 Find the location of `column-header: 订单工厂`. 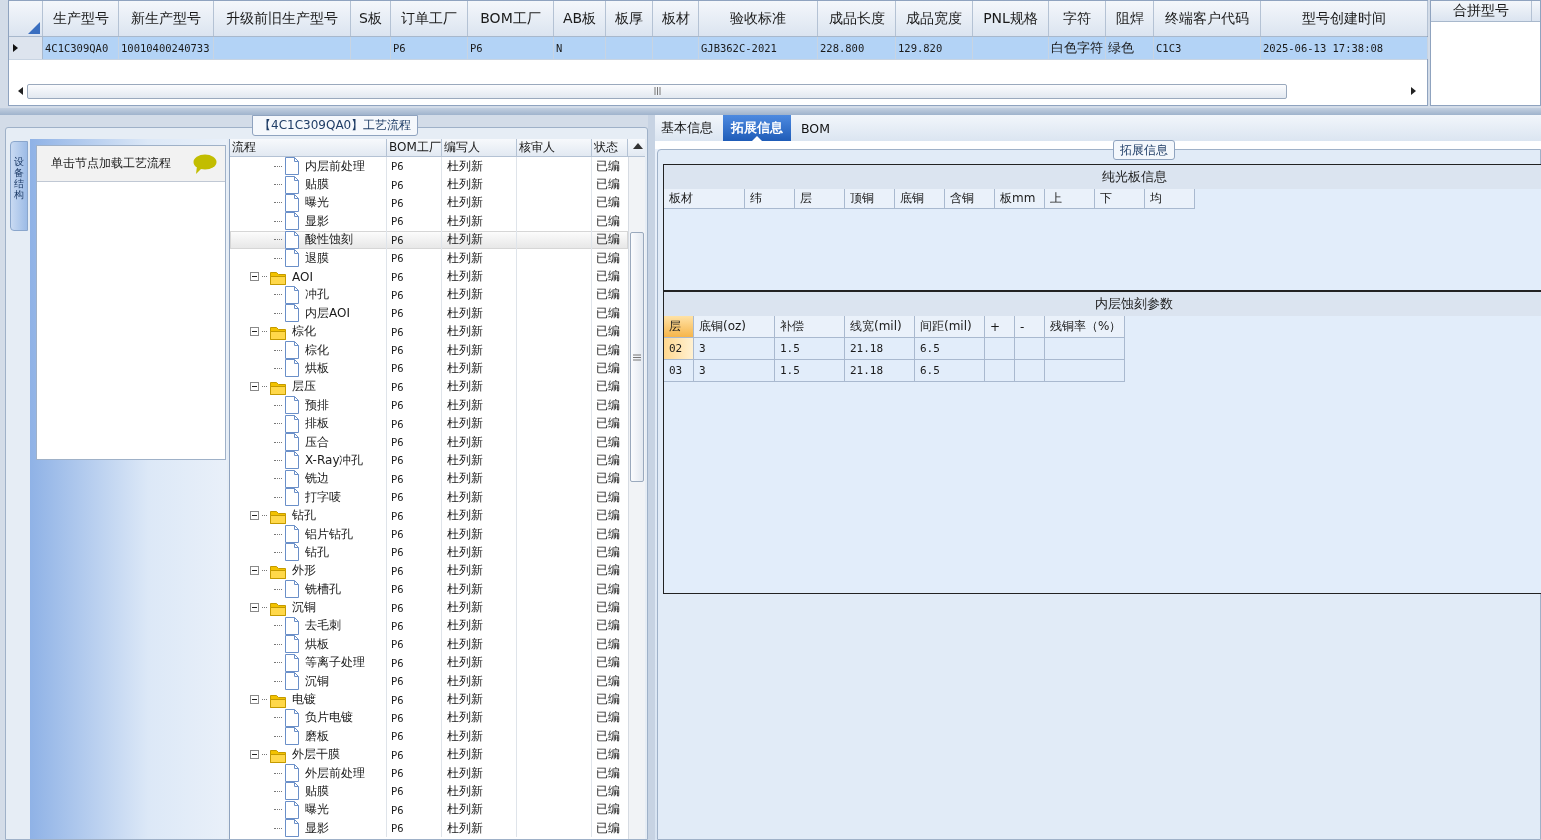

column-header: 订单工厂 is located at coordinates (429, 18).